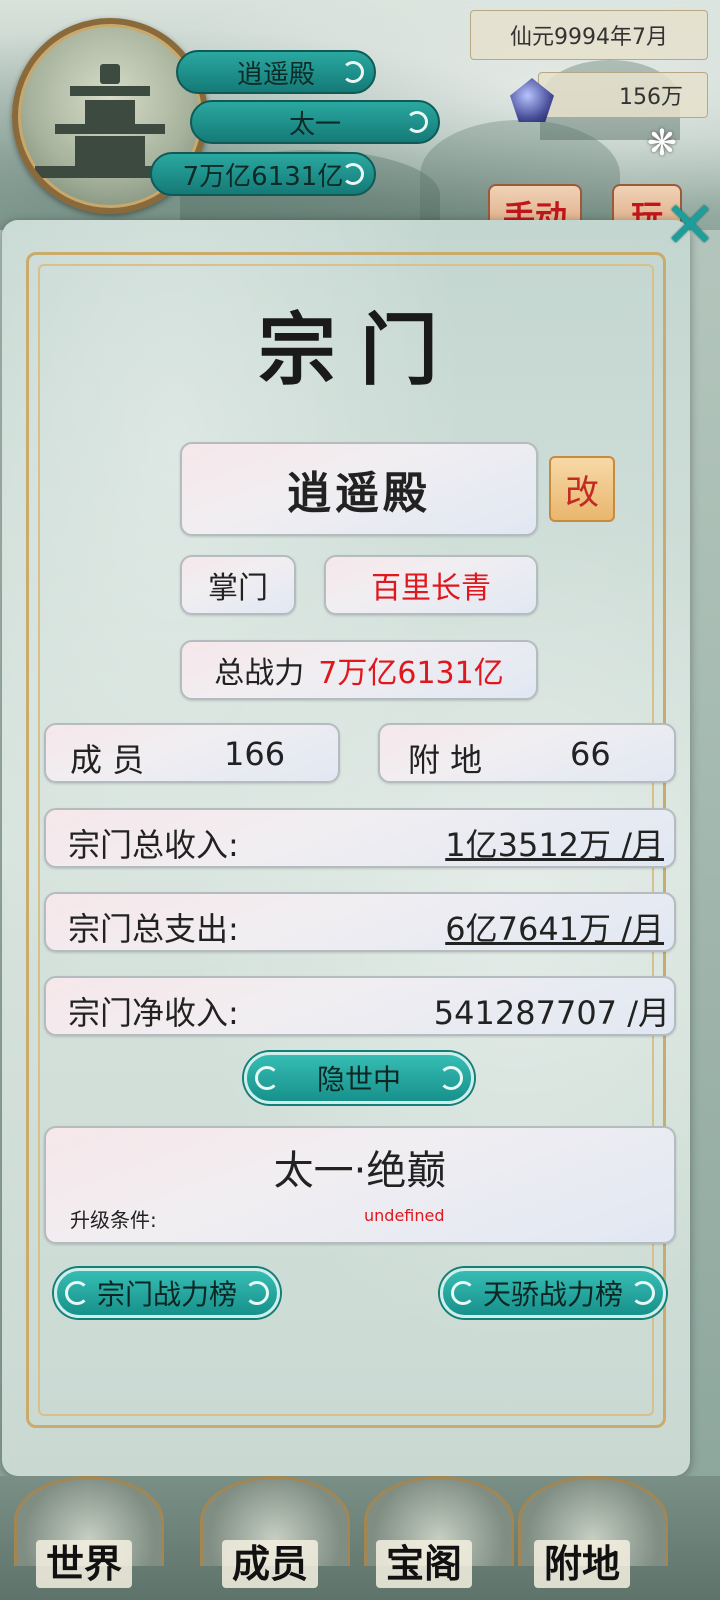 Image resolution: width=720 pixels, height=1600 pixels. Describe the element at coordinates (153, 929) in the screenshot. I see `expense-label: 宗门总支出:` at that location.